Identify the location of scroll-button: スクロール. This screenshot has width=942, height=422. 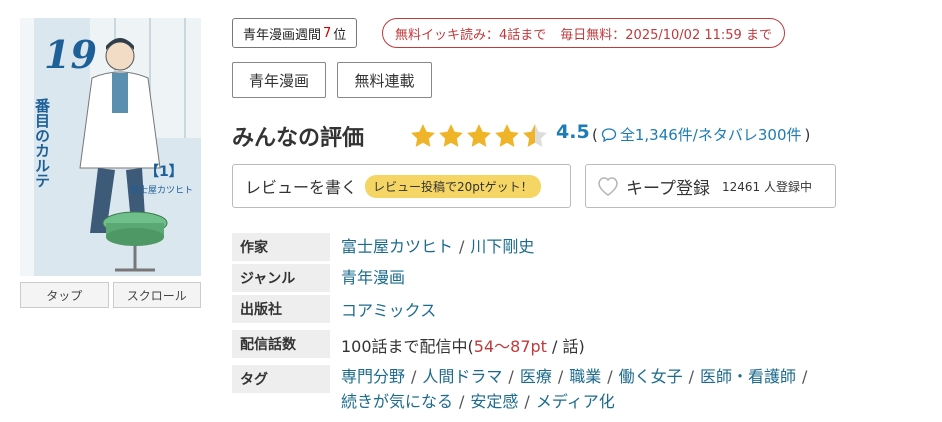
(156, 295).